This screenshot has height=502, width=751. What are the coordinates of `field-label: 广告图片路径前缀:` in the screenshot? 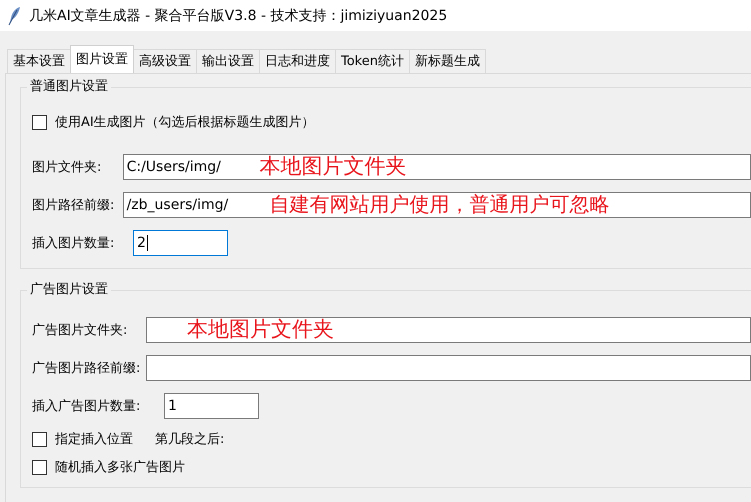 It's located at (87, 368).